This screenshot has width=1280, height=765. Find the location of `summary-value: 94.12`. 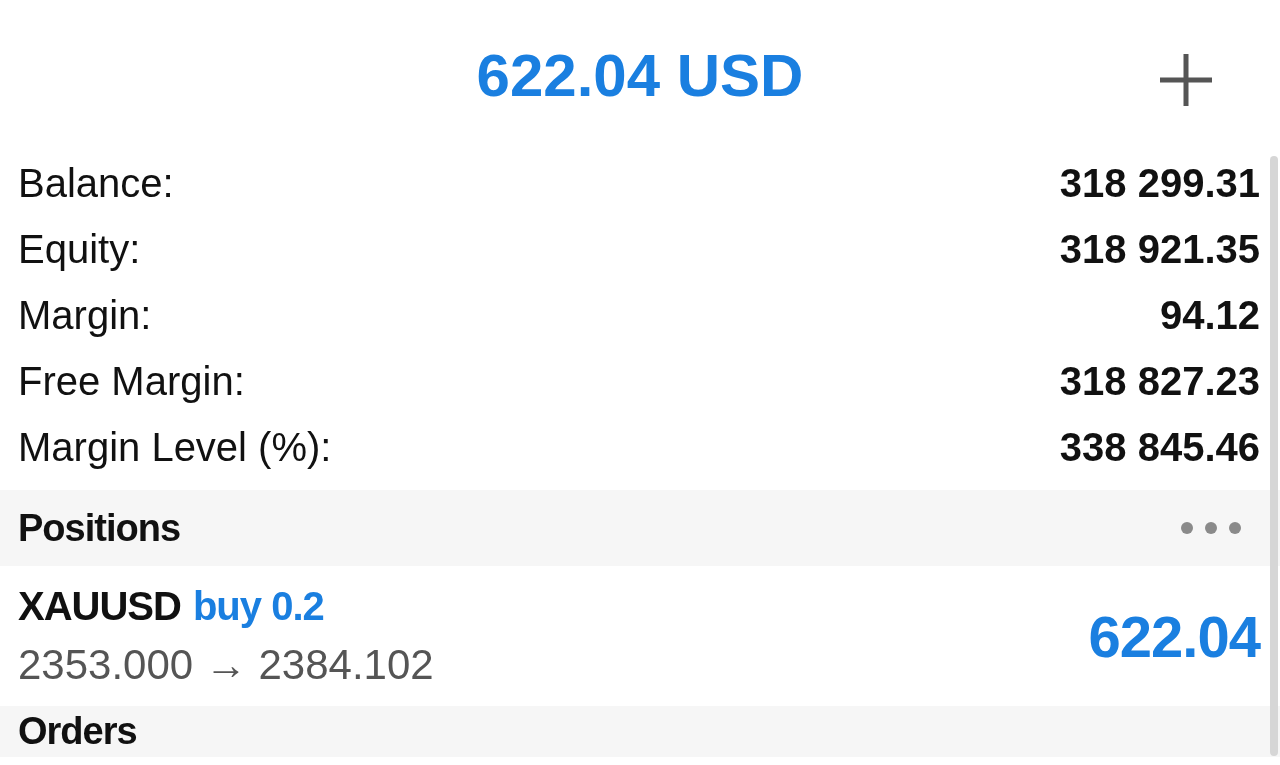

summary-value: 94.12 is located at coordinates (1209, 315).